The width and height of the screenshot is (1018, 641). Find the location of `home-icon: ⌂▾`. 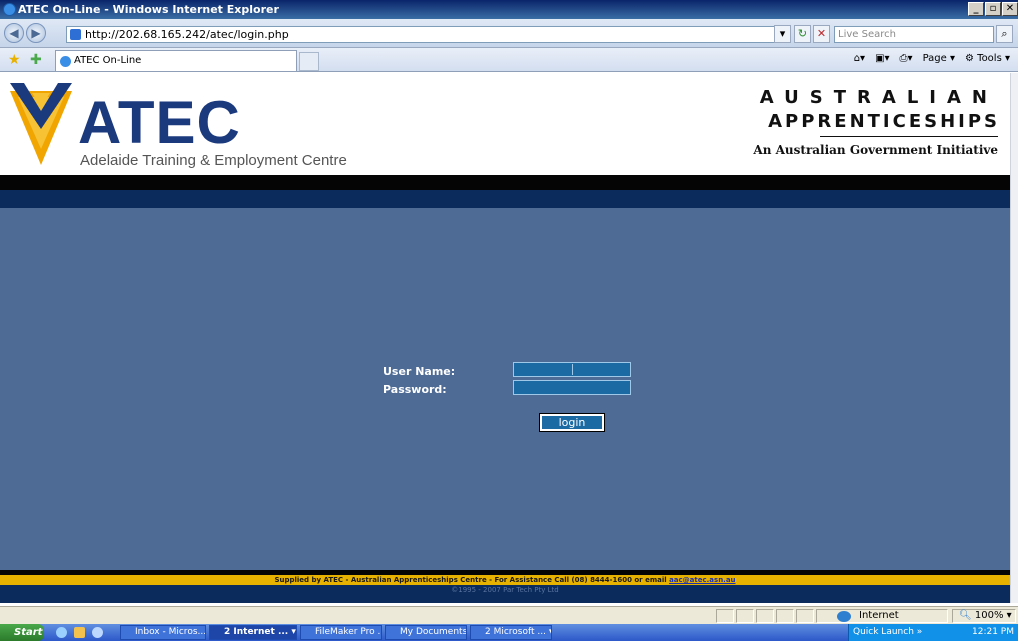

home-icon: ⌂▾ is located at coordinates (859, 58).